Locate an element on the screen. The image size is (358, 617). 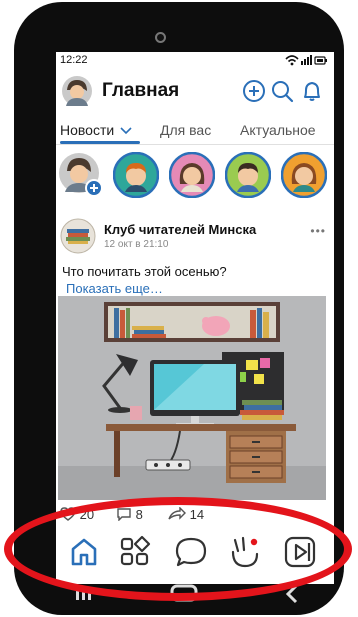
bell-icon is located at coordinates (312, 91).